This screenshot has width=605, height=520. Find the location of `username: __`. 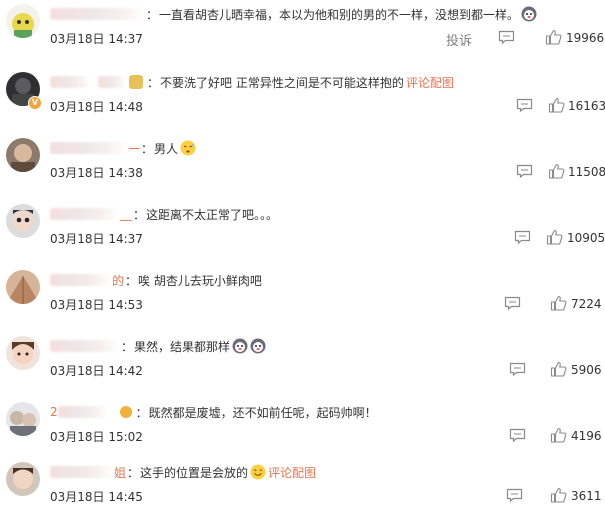

username: __ is located at coordinates (126, 214).